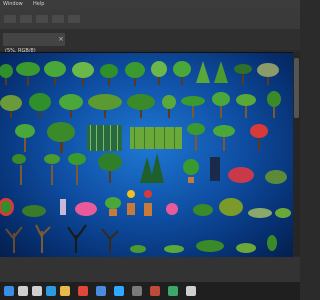  What do you see at coordinates (101, 291) in the screenshot?
I see `store-icon` at bounding box center [101, 291].